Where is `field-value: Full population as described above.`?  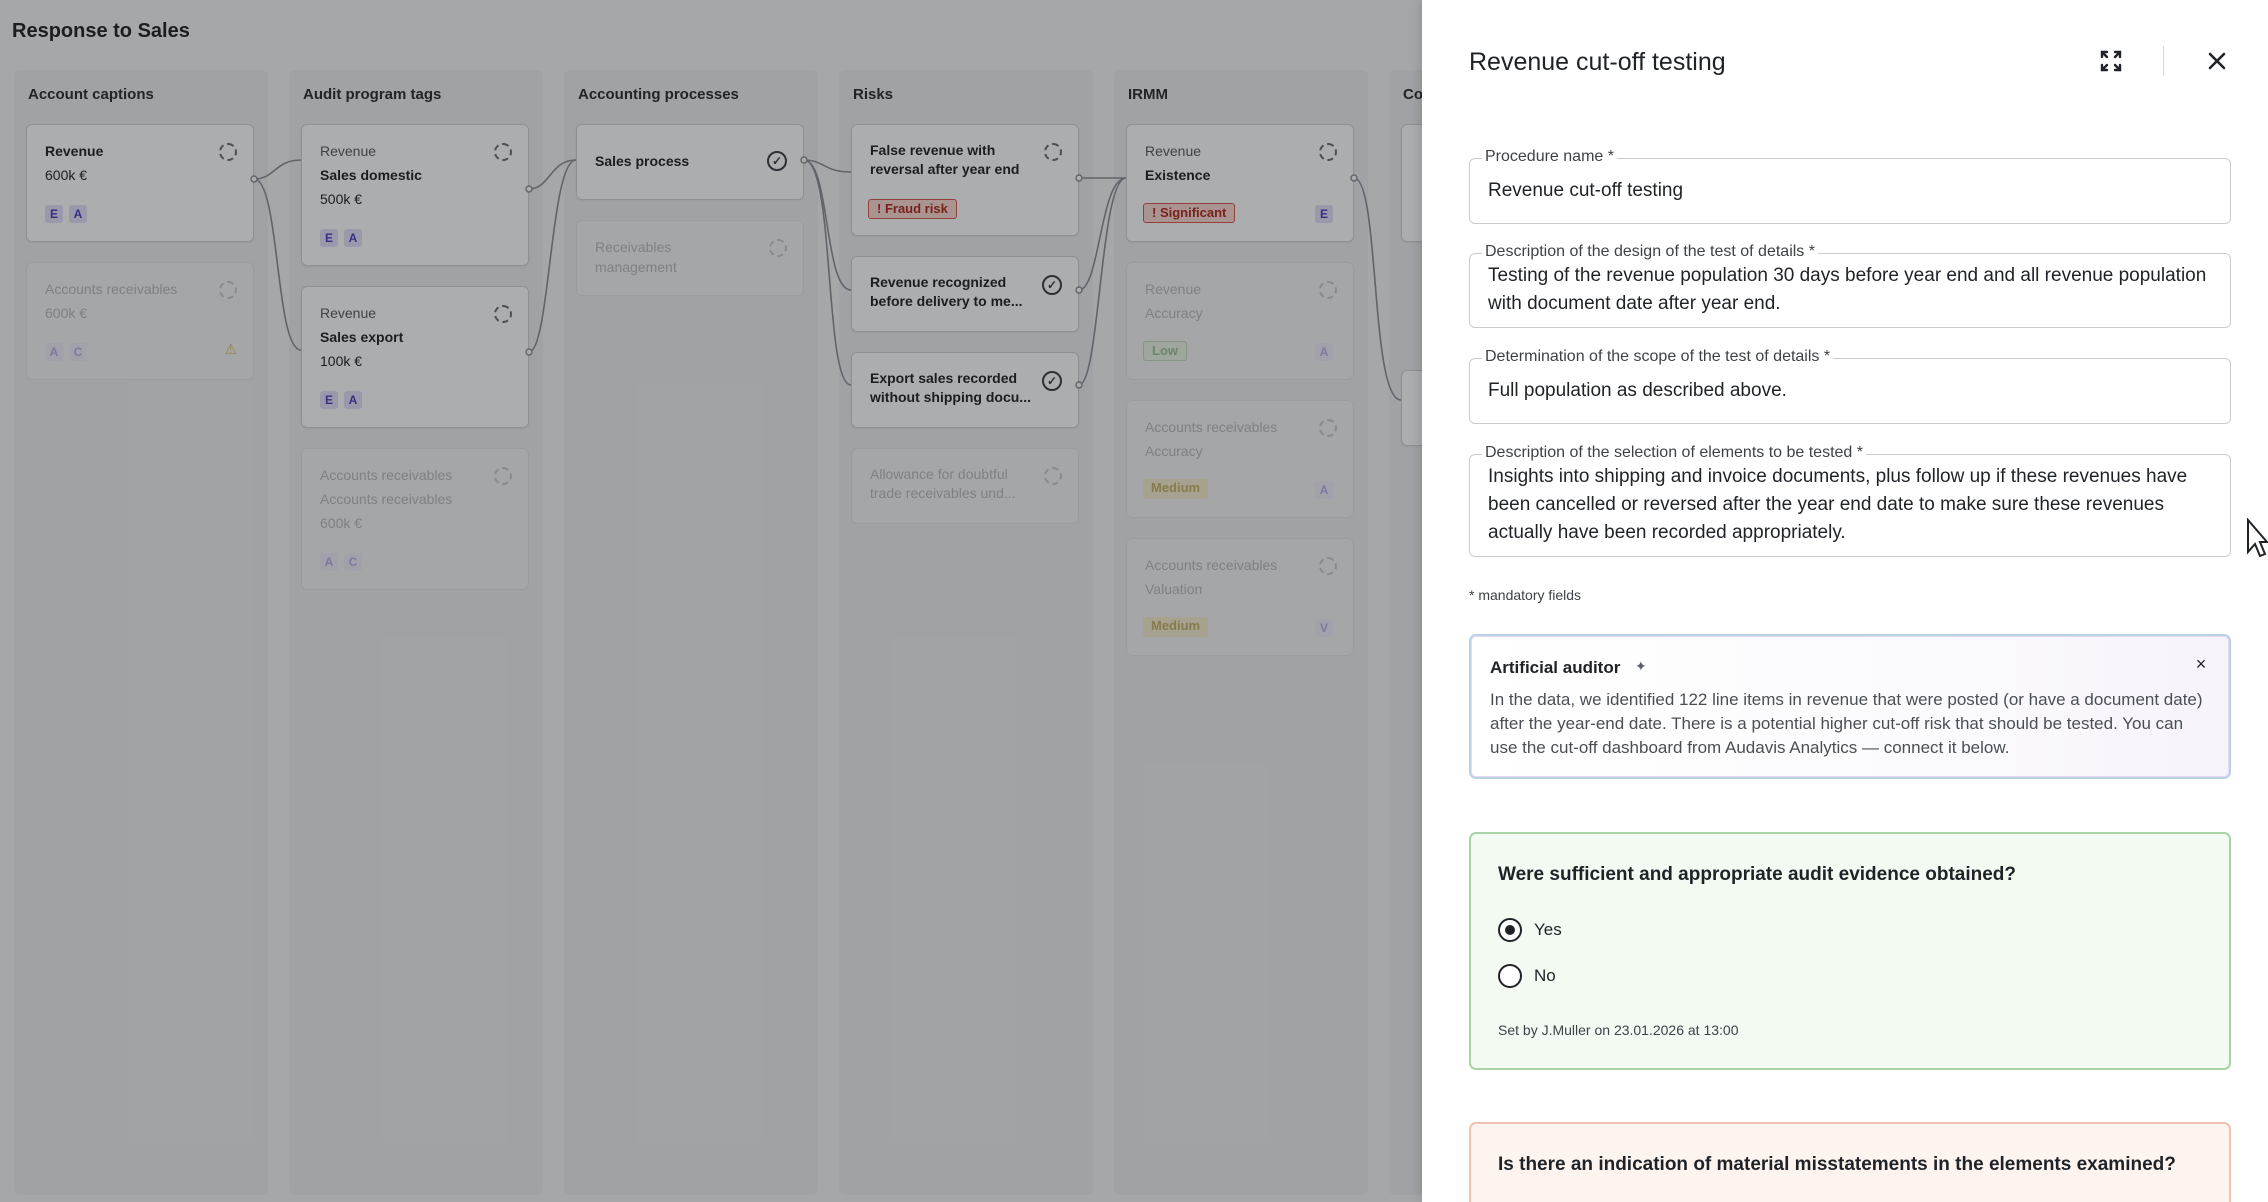 field-value: Full population as described above. is located at coordinates (1850, 391).